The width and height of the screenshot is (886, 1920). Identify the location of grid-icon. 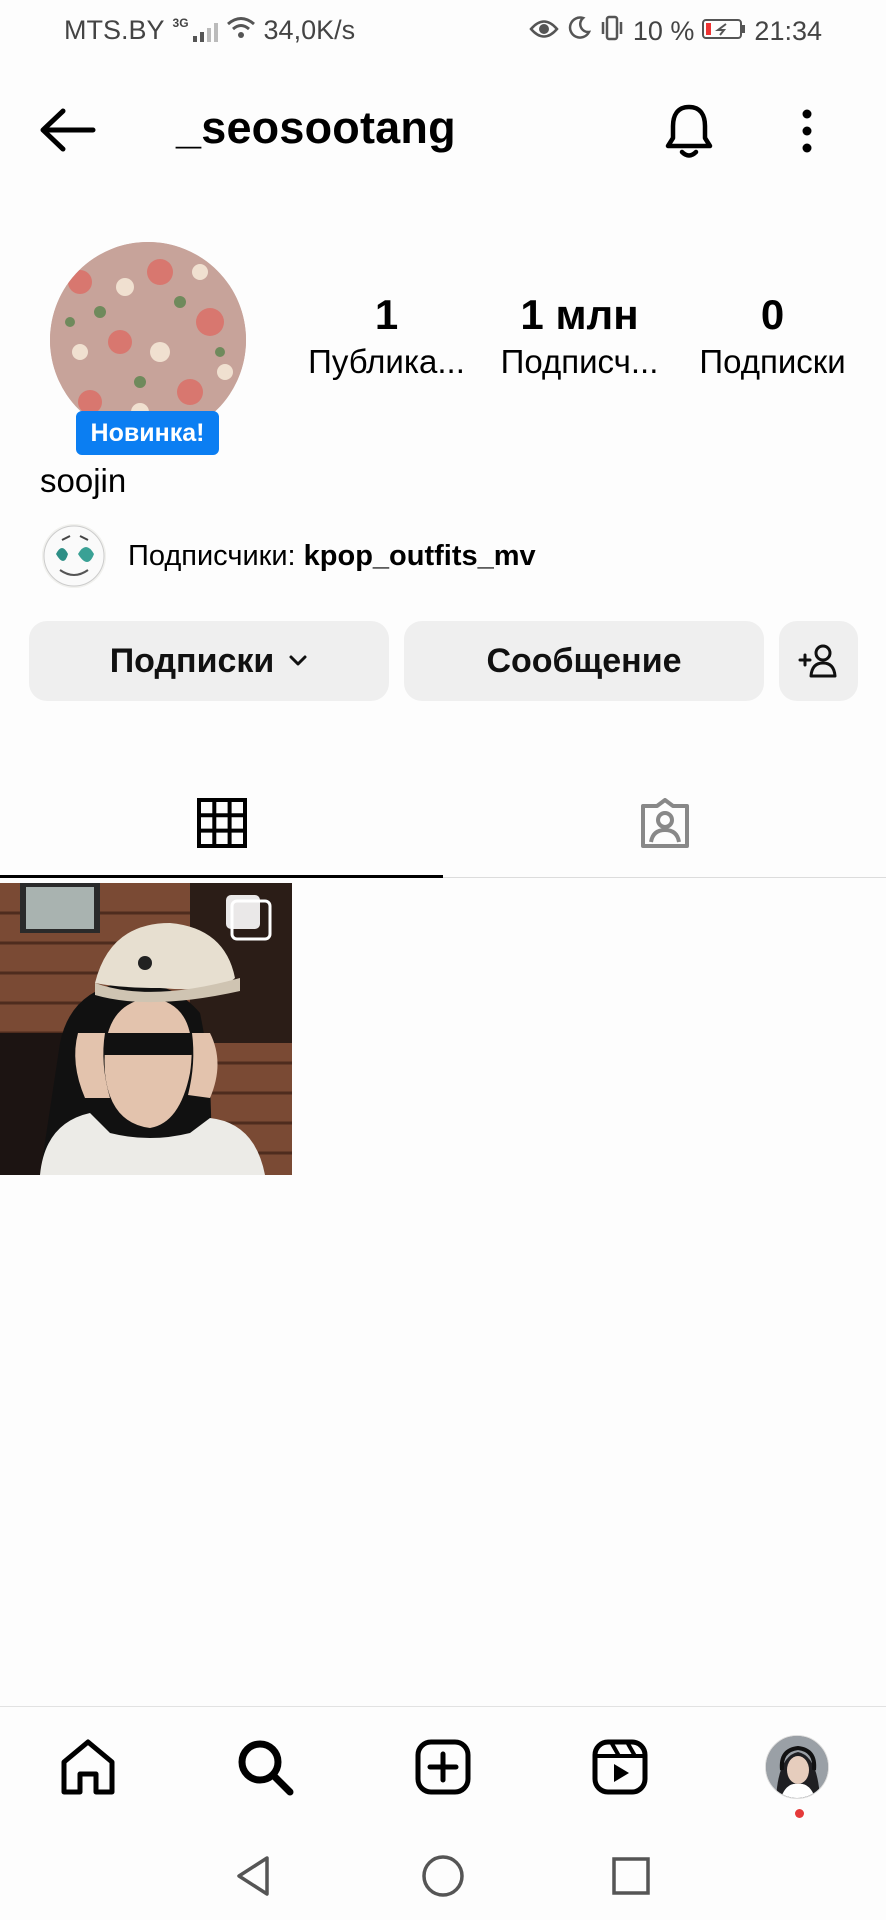
(221, 822).